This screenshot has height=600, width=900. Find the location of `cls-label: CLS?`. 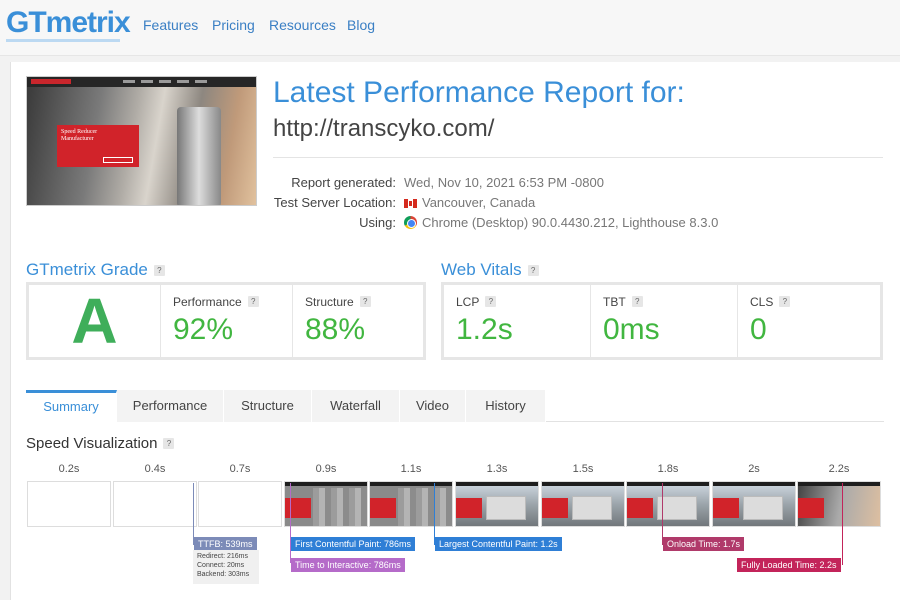

cls-label: CLS? is located at coordinates (770, 302).